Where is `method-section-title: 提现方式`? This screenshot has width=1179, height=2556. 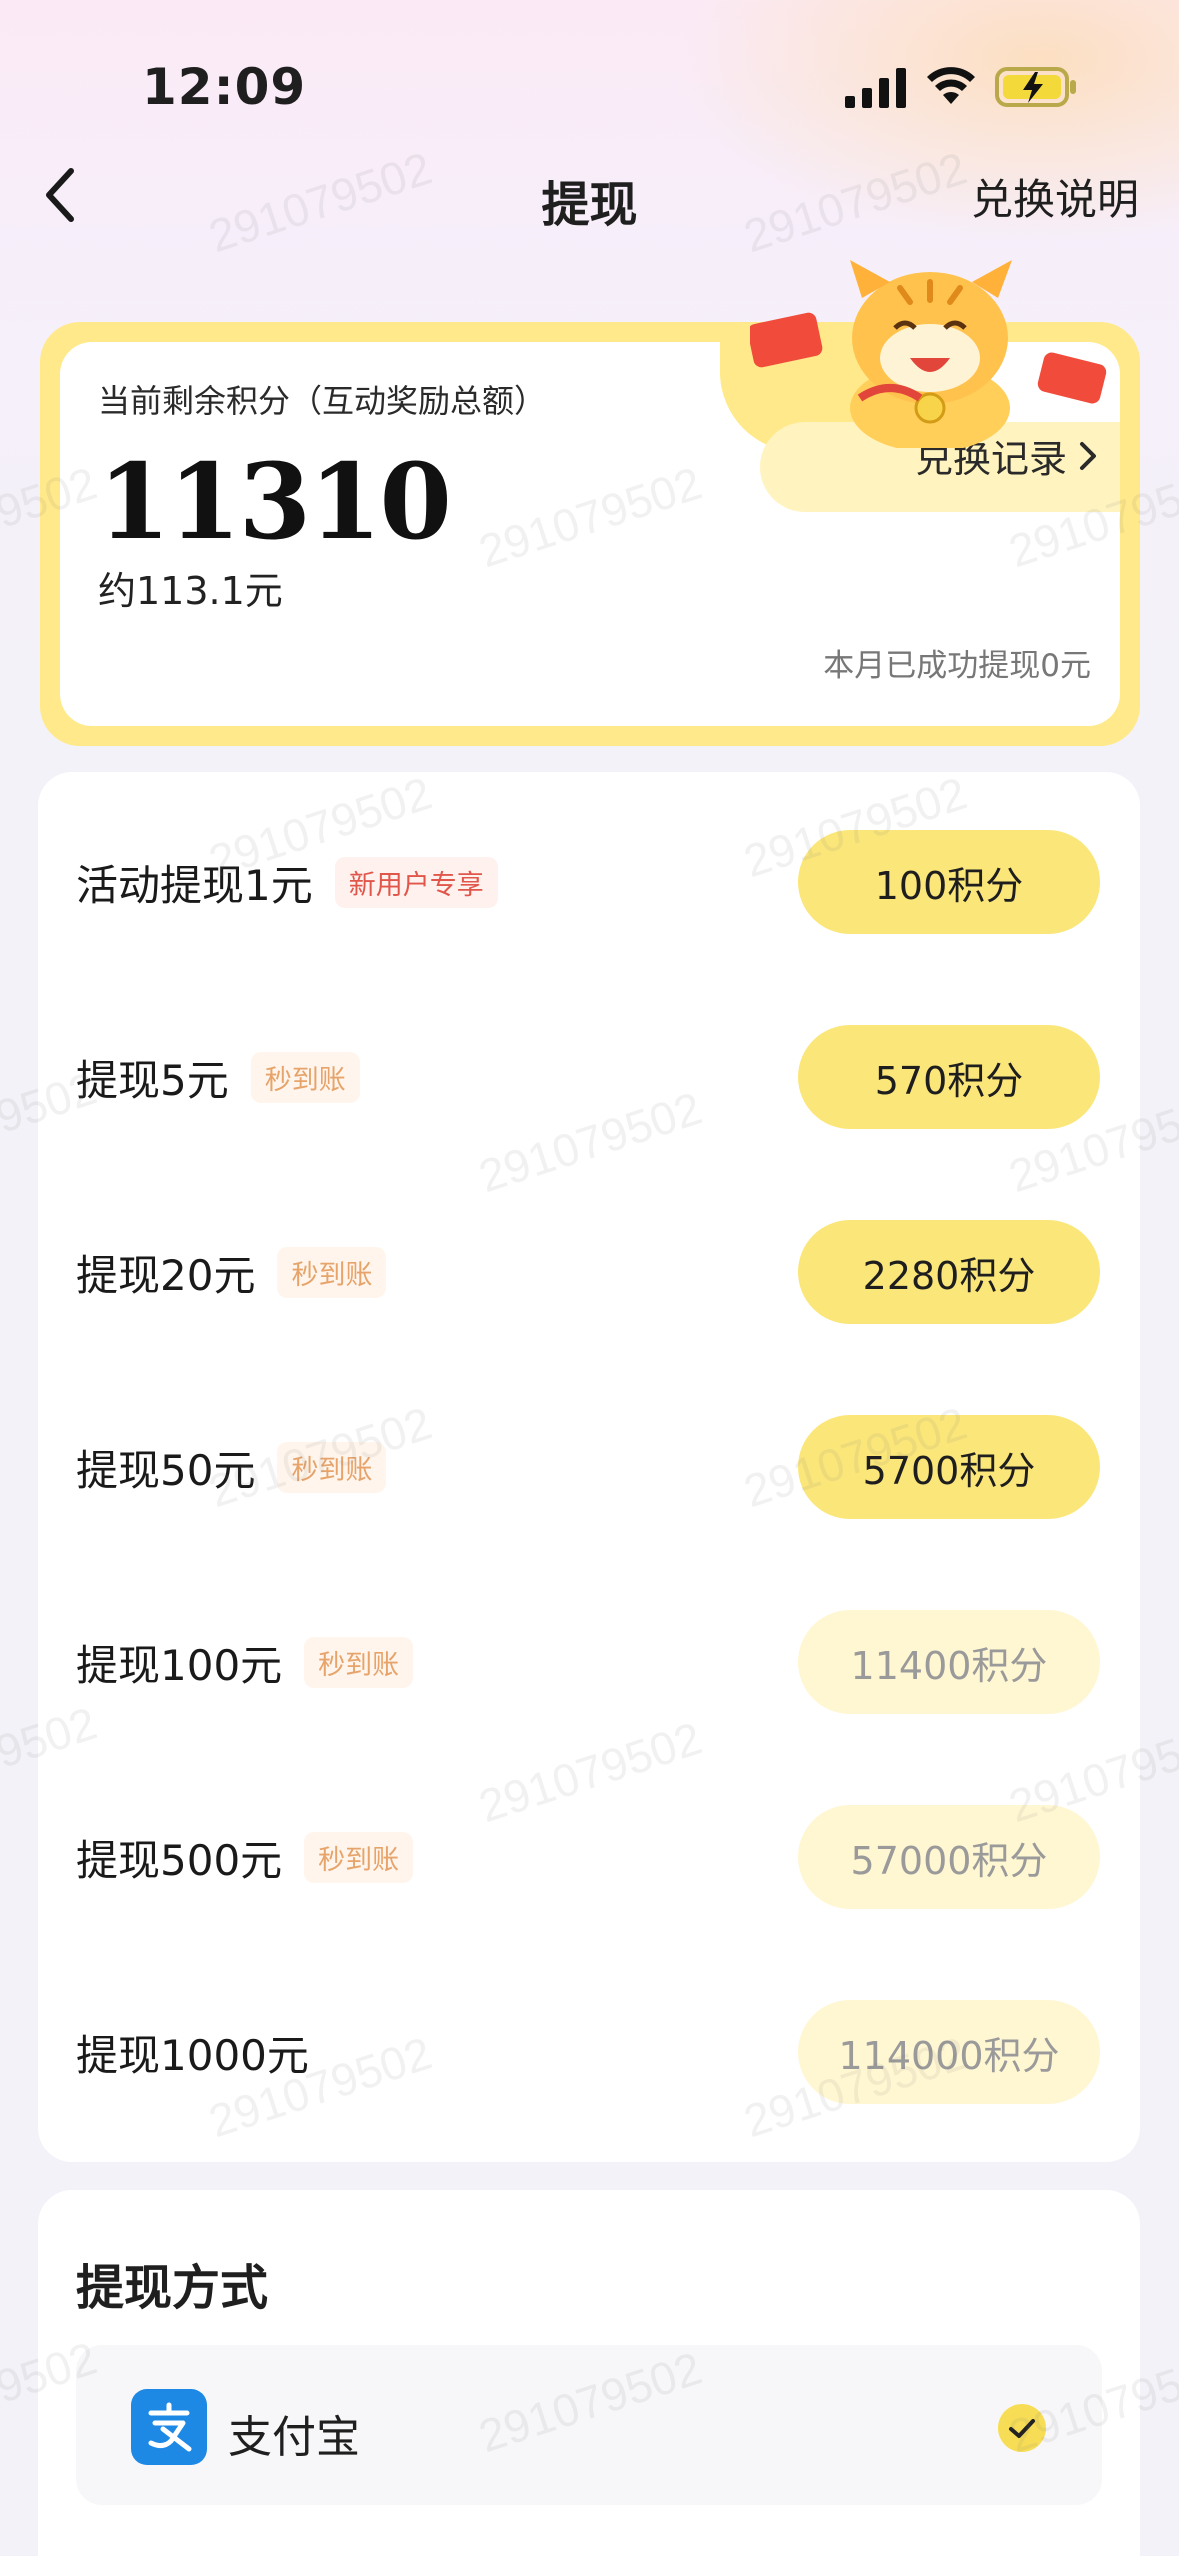
method-section-title: 提现方式 is located at coordinates (172, 2288).